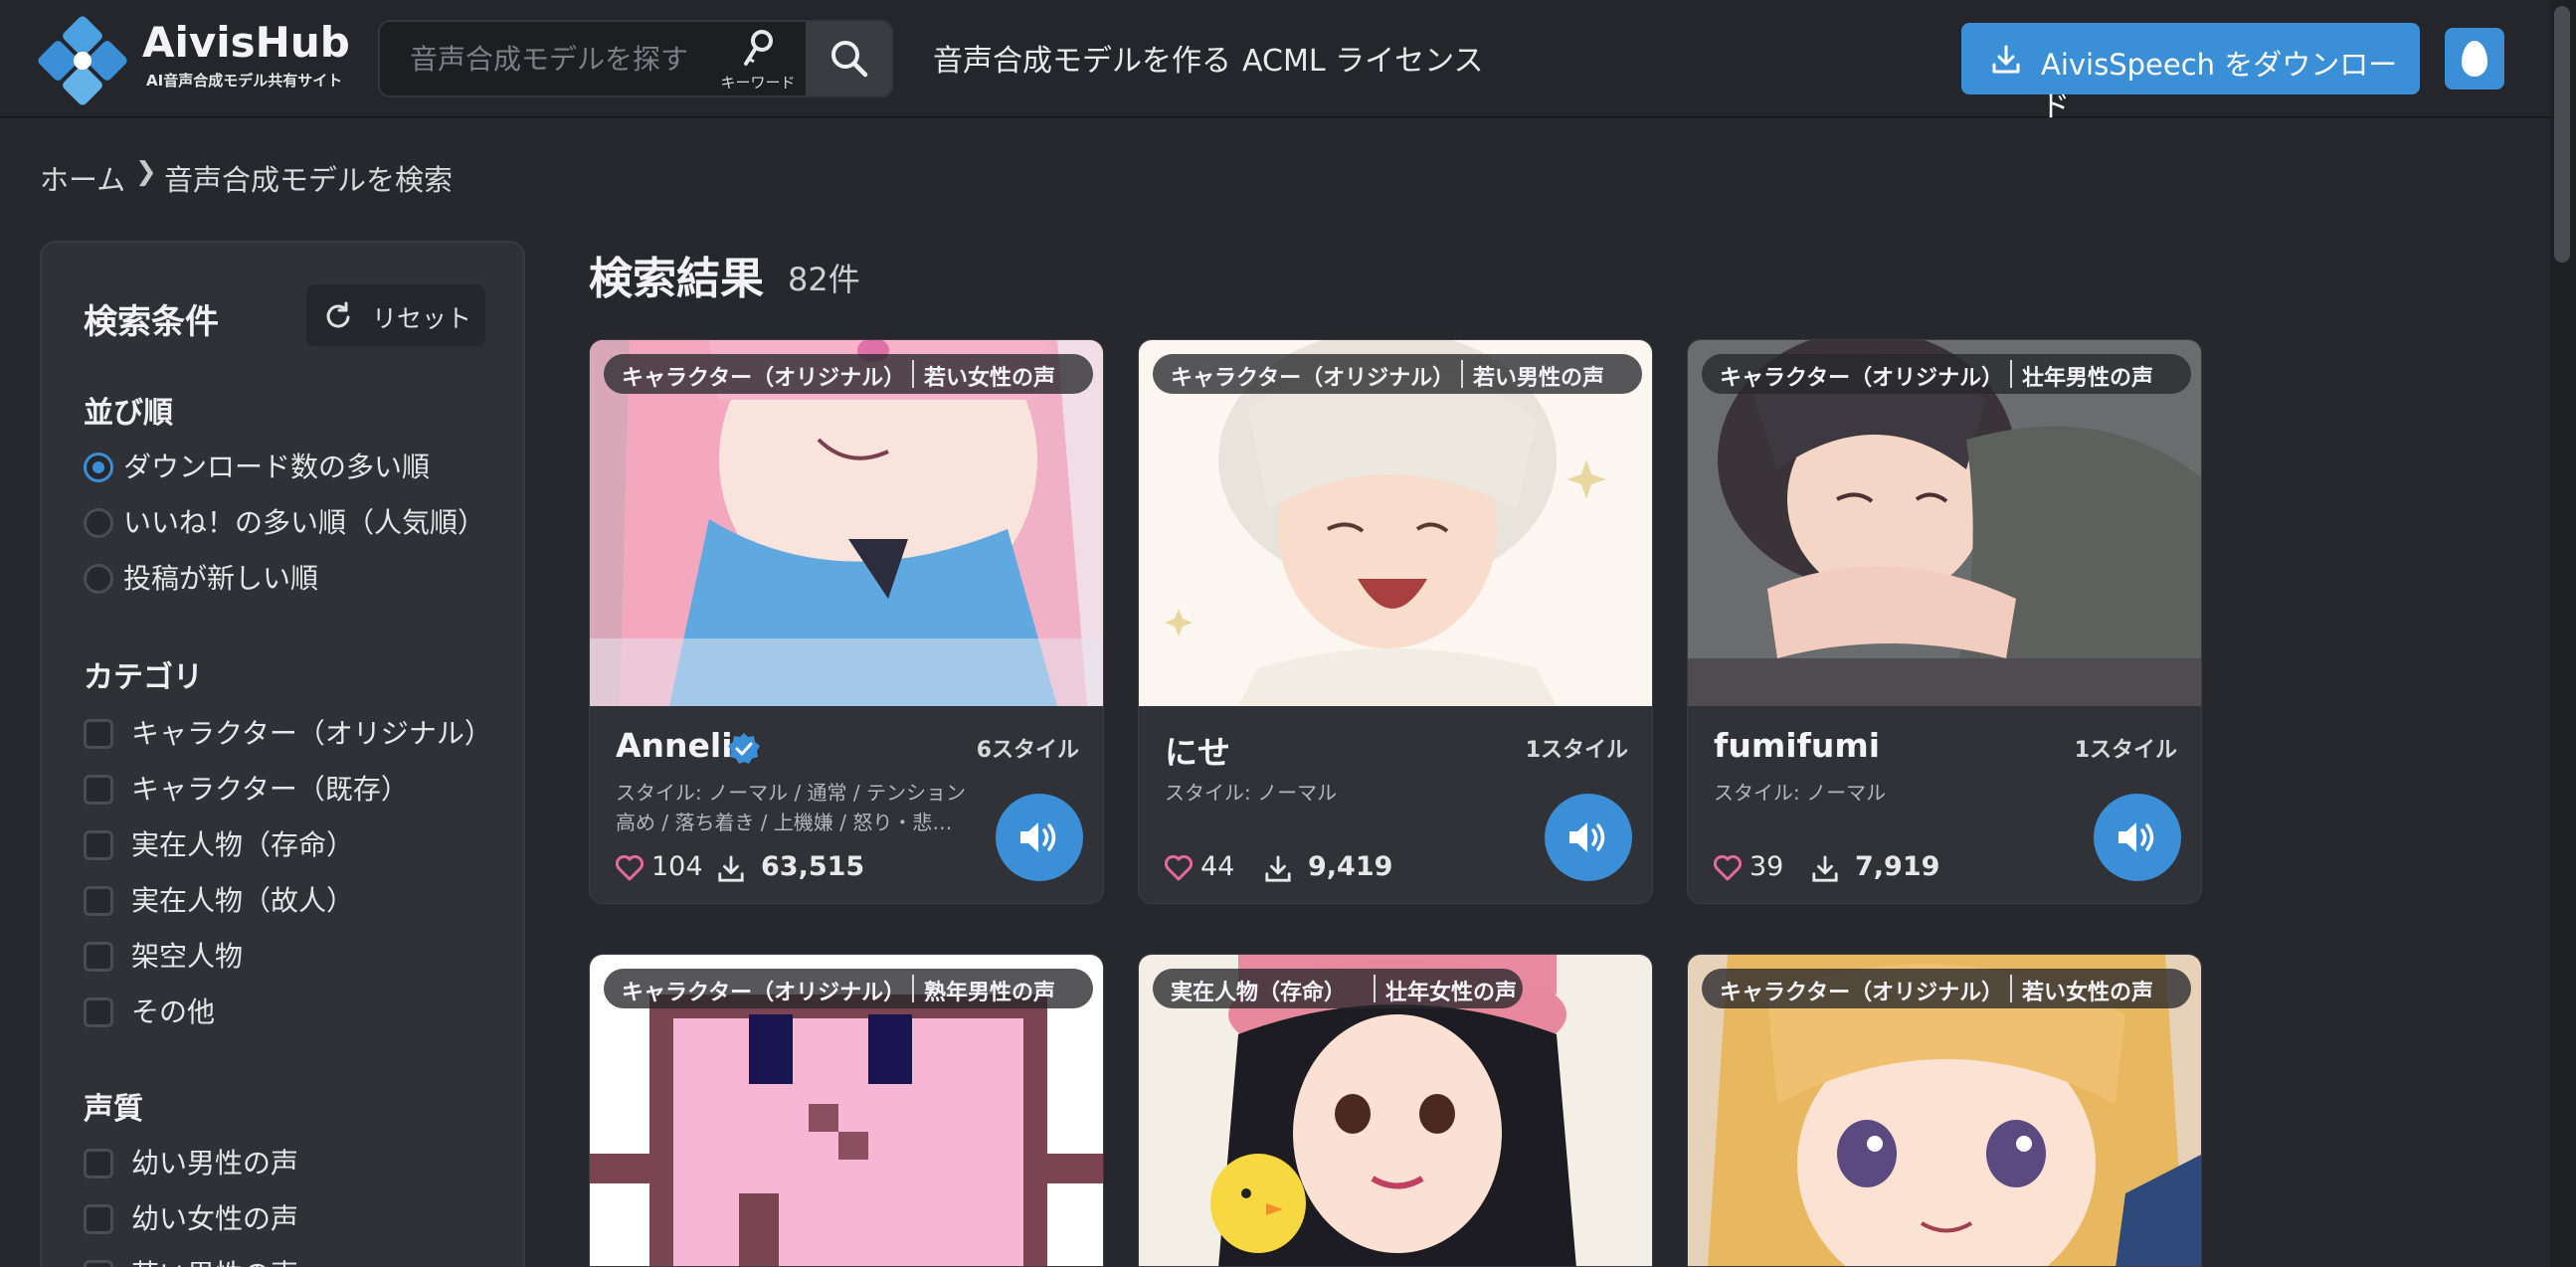  Describe the element at coordinates (128, 414) in the screenshot. I see `sort-heading: 並び順` at that location.